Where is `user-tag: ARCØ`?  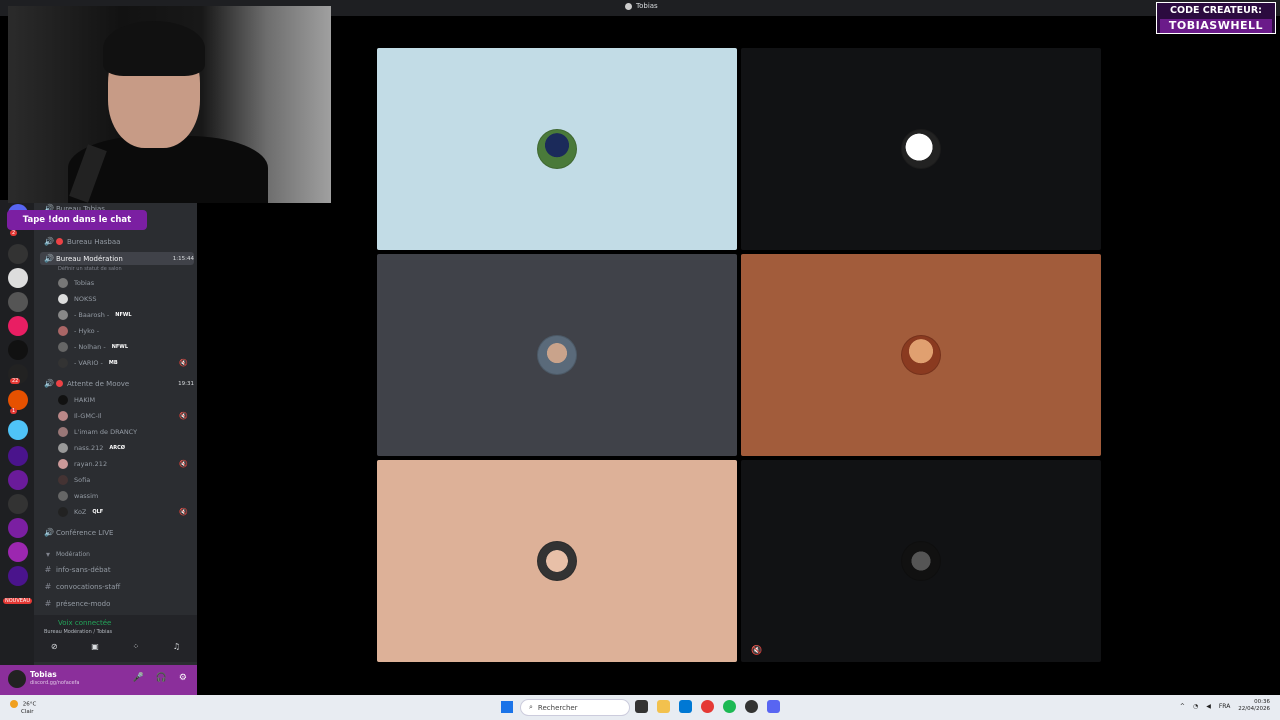
user-tag: ARCØ is located at coordinates (117, 448).